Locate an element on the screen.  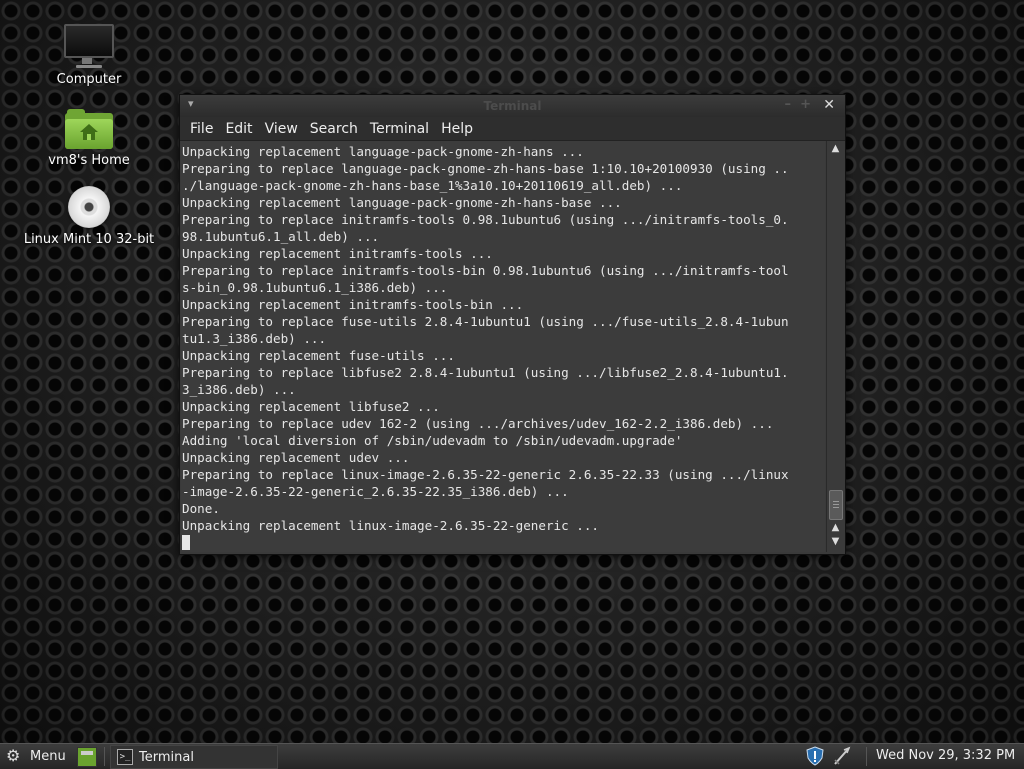
main-menu-label: Menu is located at coordinates (48, 756).